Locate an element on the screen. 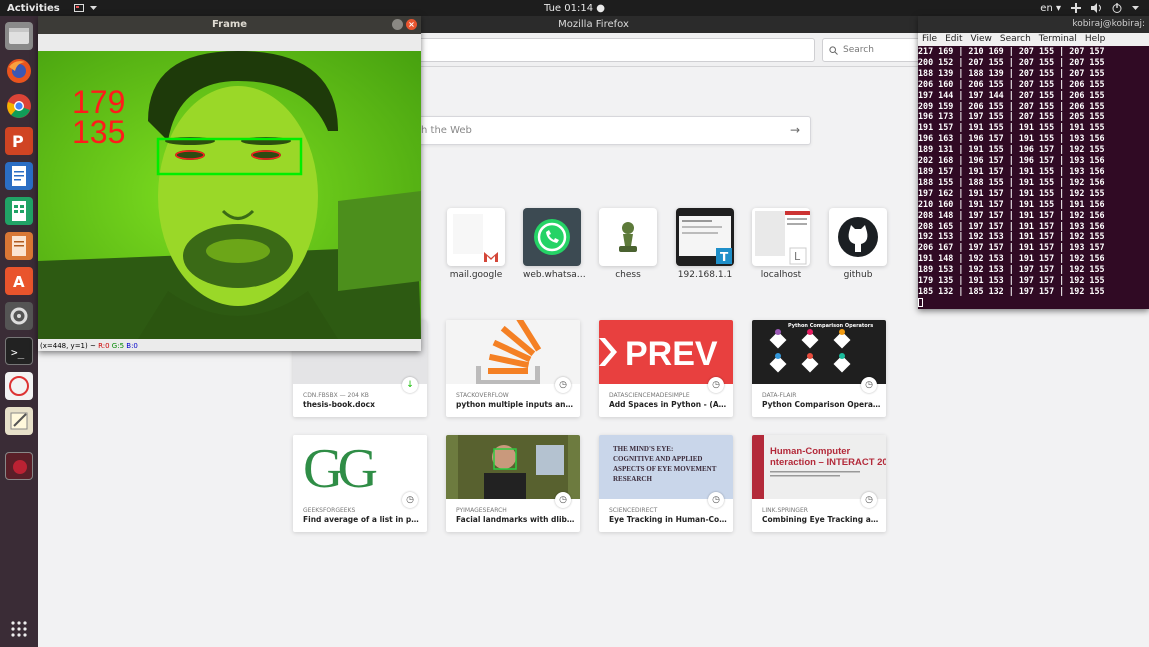  power-icon is located at coordinates (1117, 8).